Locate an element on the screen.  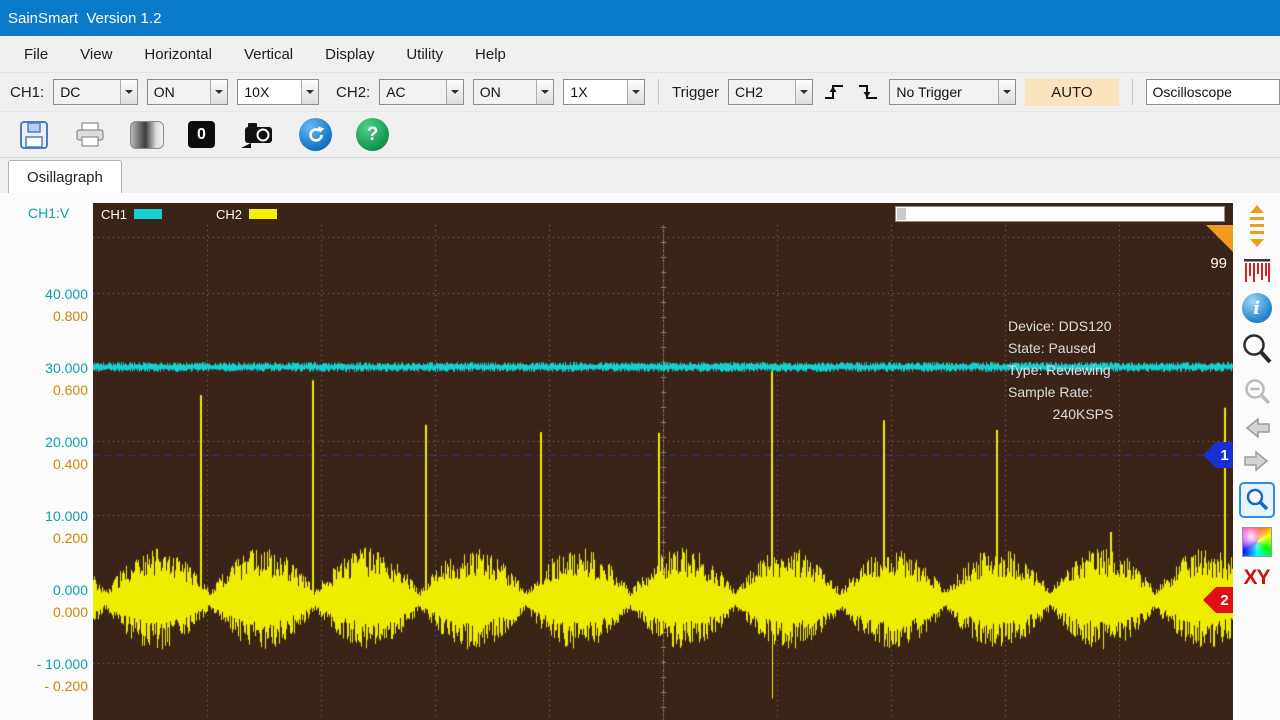
arrow-right-icon is located at coordinates (1255, 461).